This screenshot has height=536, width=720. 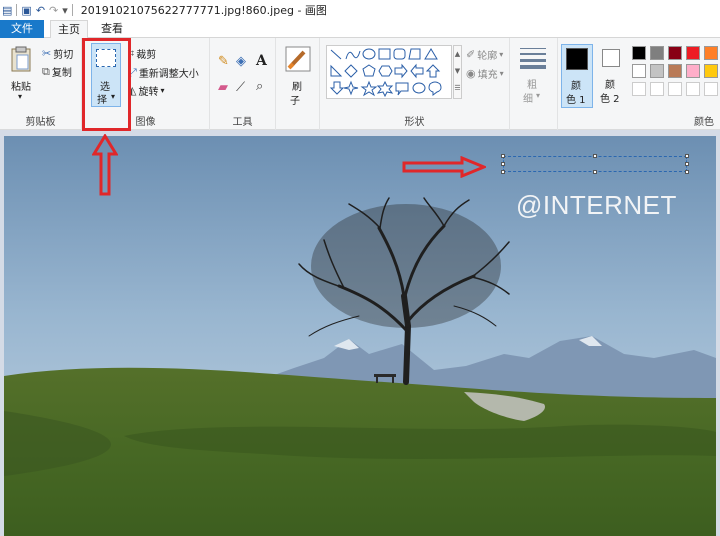 What do you see at coordinates (414, 122) in the screenshot?
I see `shapes-group-label: 形状` at bounding box center [414, 122].